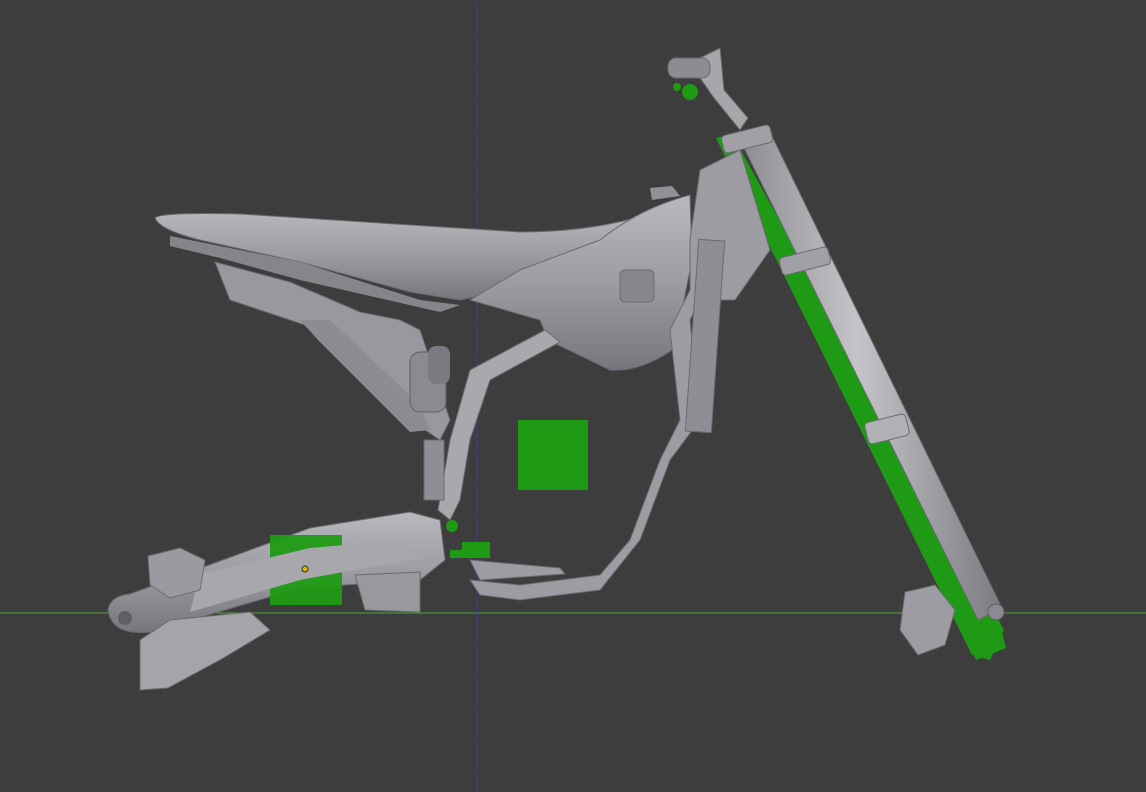 This screenshot has width=1146, height=792. I want to click on rear-shock-reservoir, so click(439, 365).